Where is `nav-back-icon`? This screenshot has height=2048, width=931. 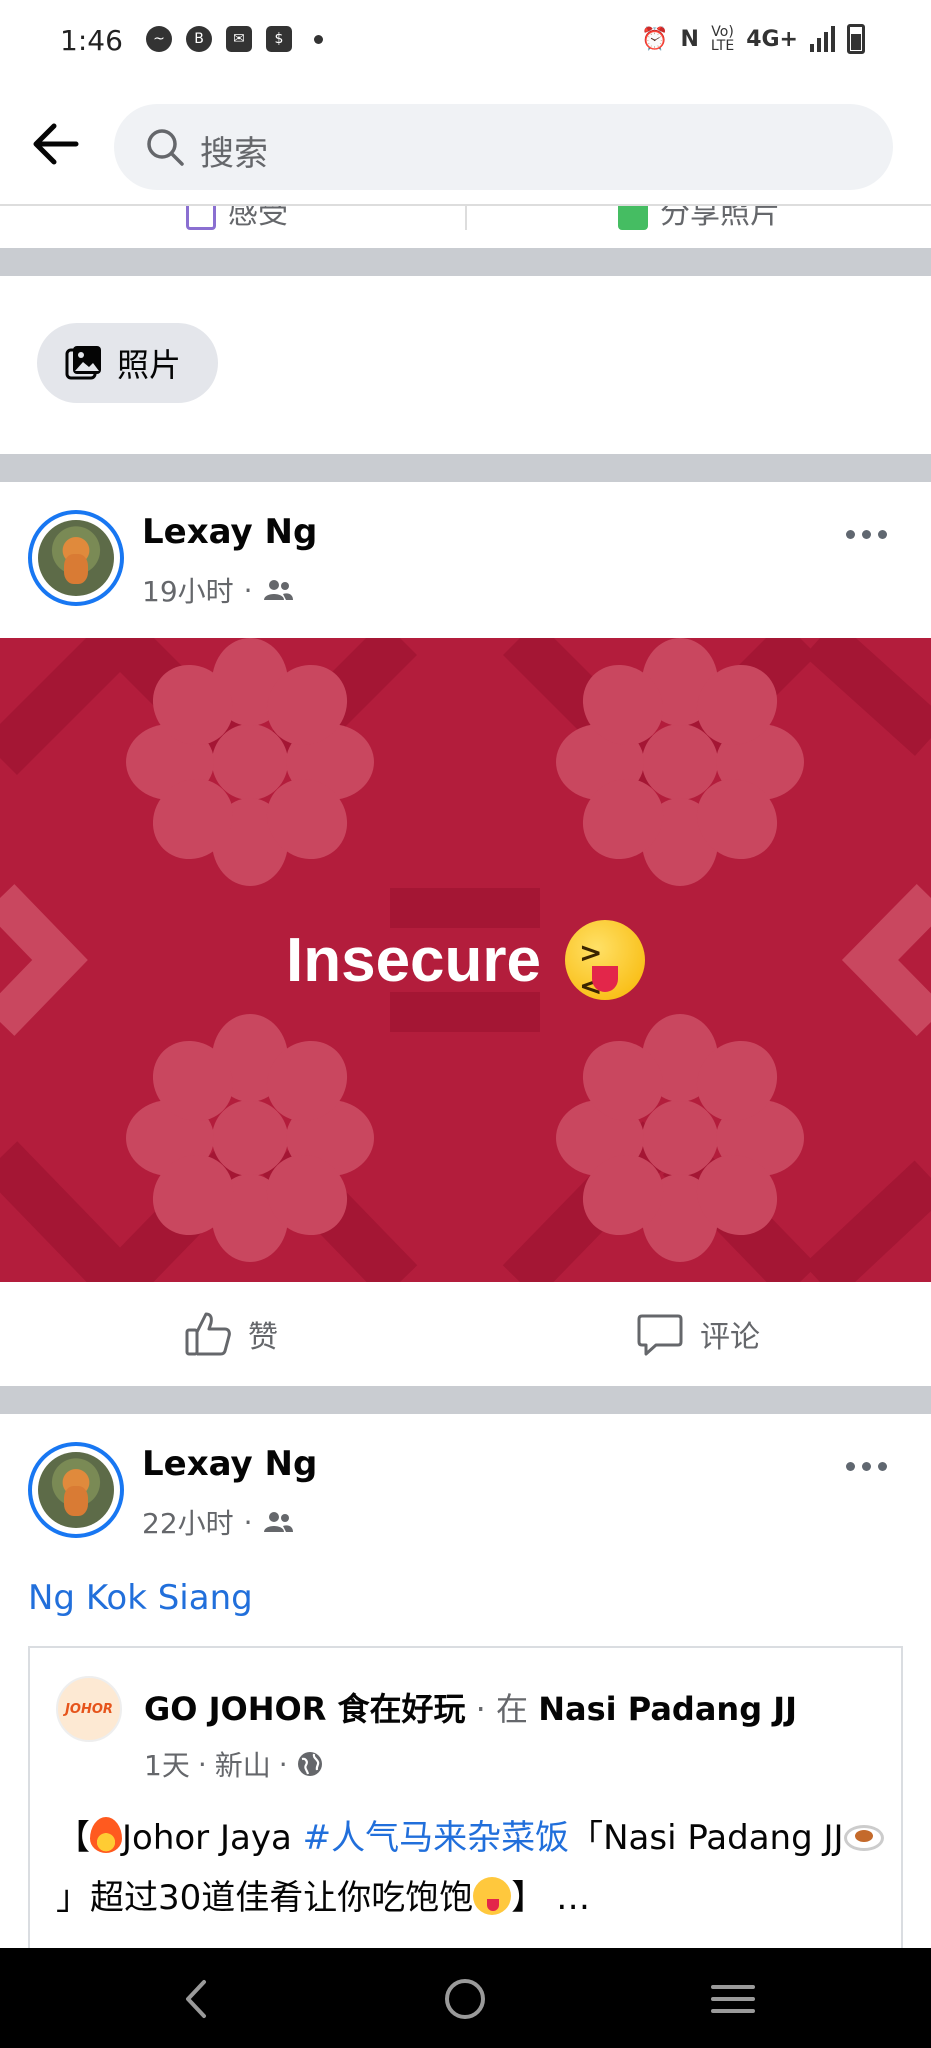 nav-back-icon is located at coordinates (197, 1999).